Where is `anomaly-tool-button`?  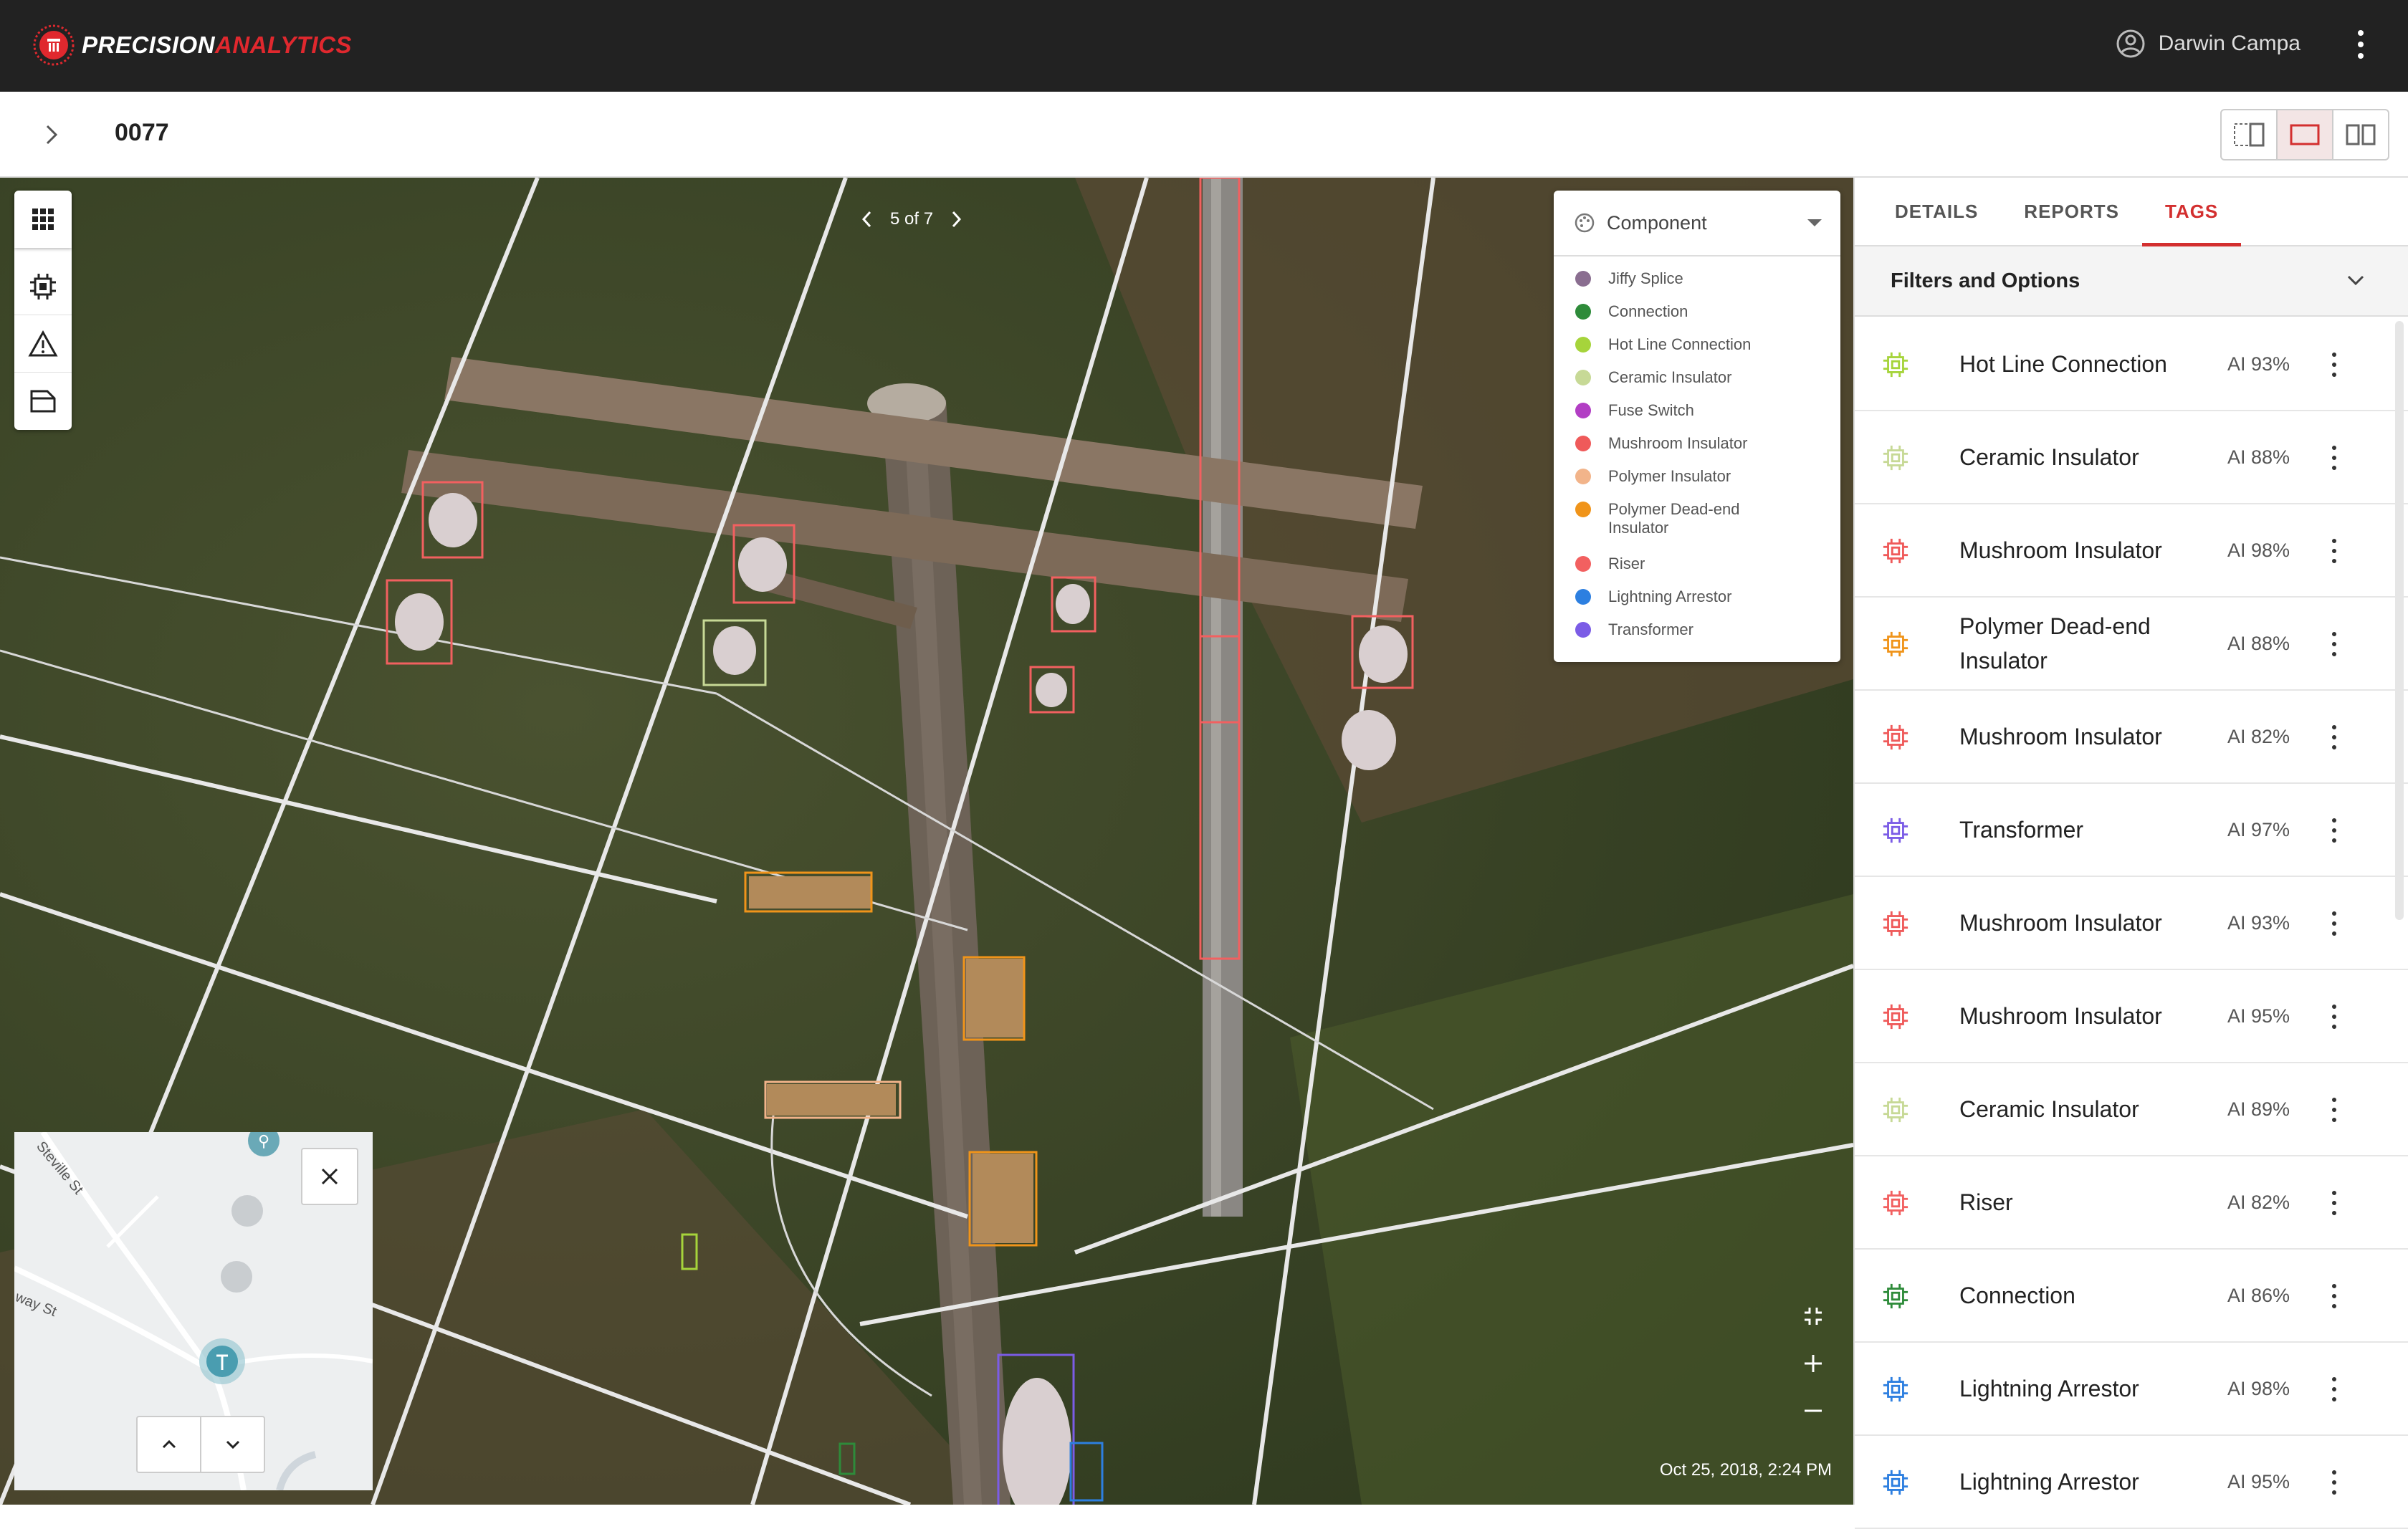
anomaly-tool-button is located at coordinates (43, 344).